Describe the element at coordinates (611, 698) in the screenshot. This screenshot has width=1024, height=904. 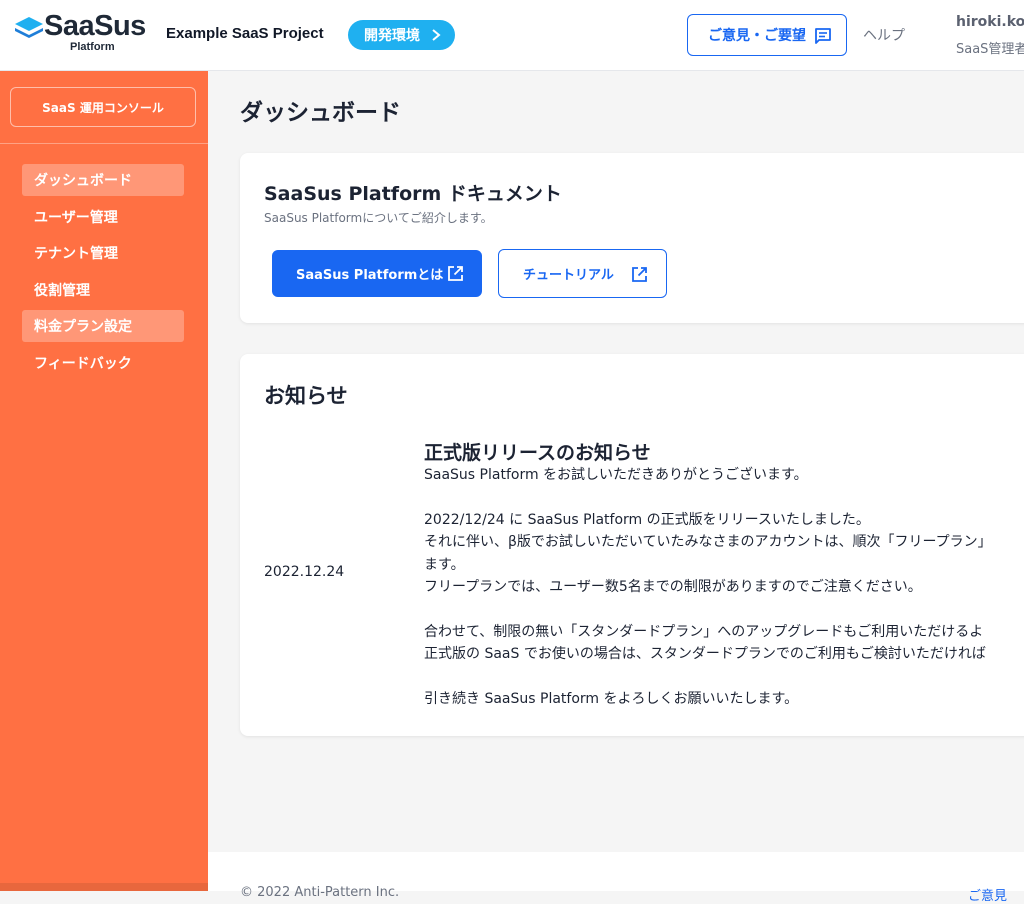
I see `announcement-line: 引き続き SaaSus Platform をよろしくお願いいたします。` at that location.